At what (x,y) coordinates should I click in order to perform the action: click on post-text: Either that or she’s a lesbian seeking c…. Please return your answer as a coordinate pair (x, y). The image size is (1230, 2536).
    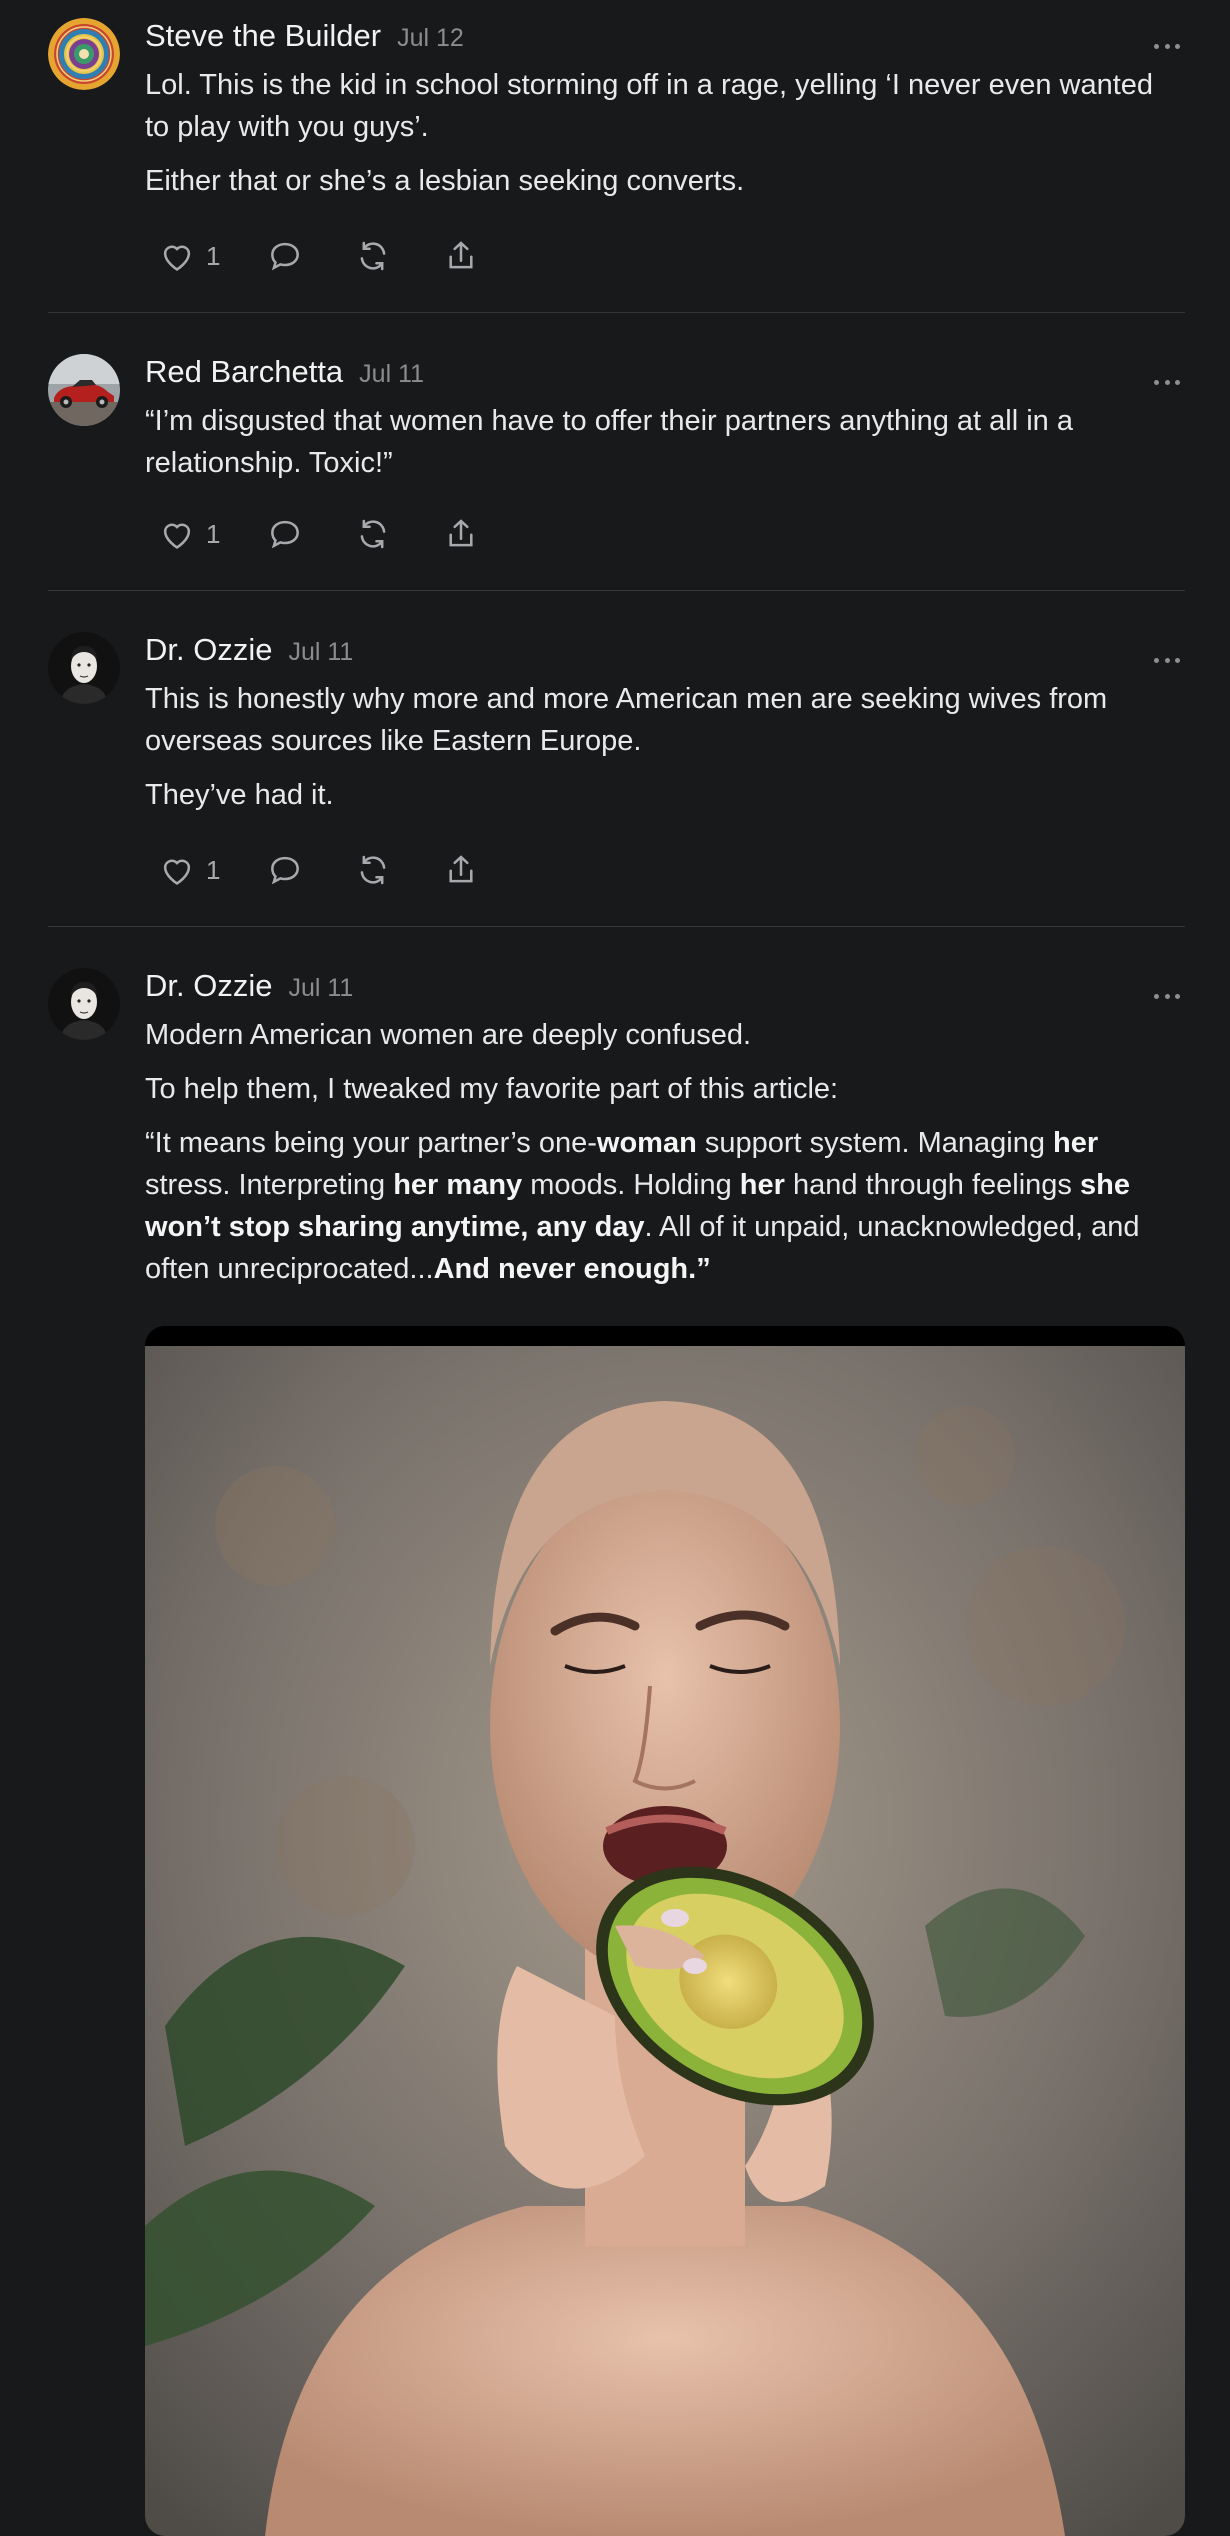
    Looking at the image, I should click on (445, 181).